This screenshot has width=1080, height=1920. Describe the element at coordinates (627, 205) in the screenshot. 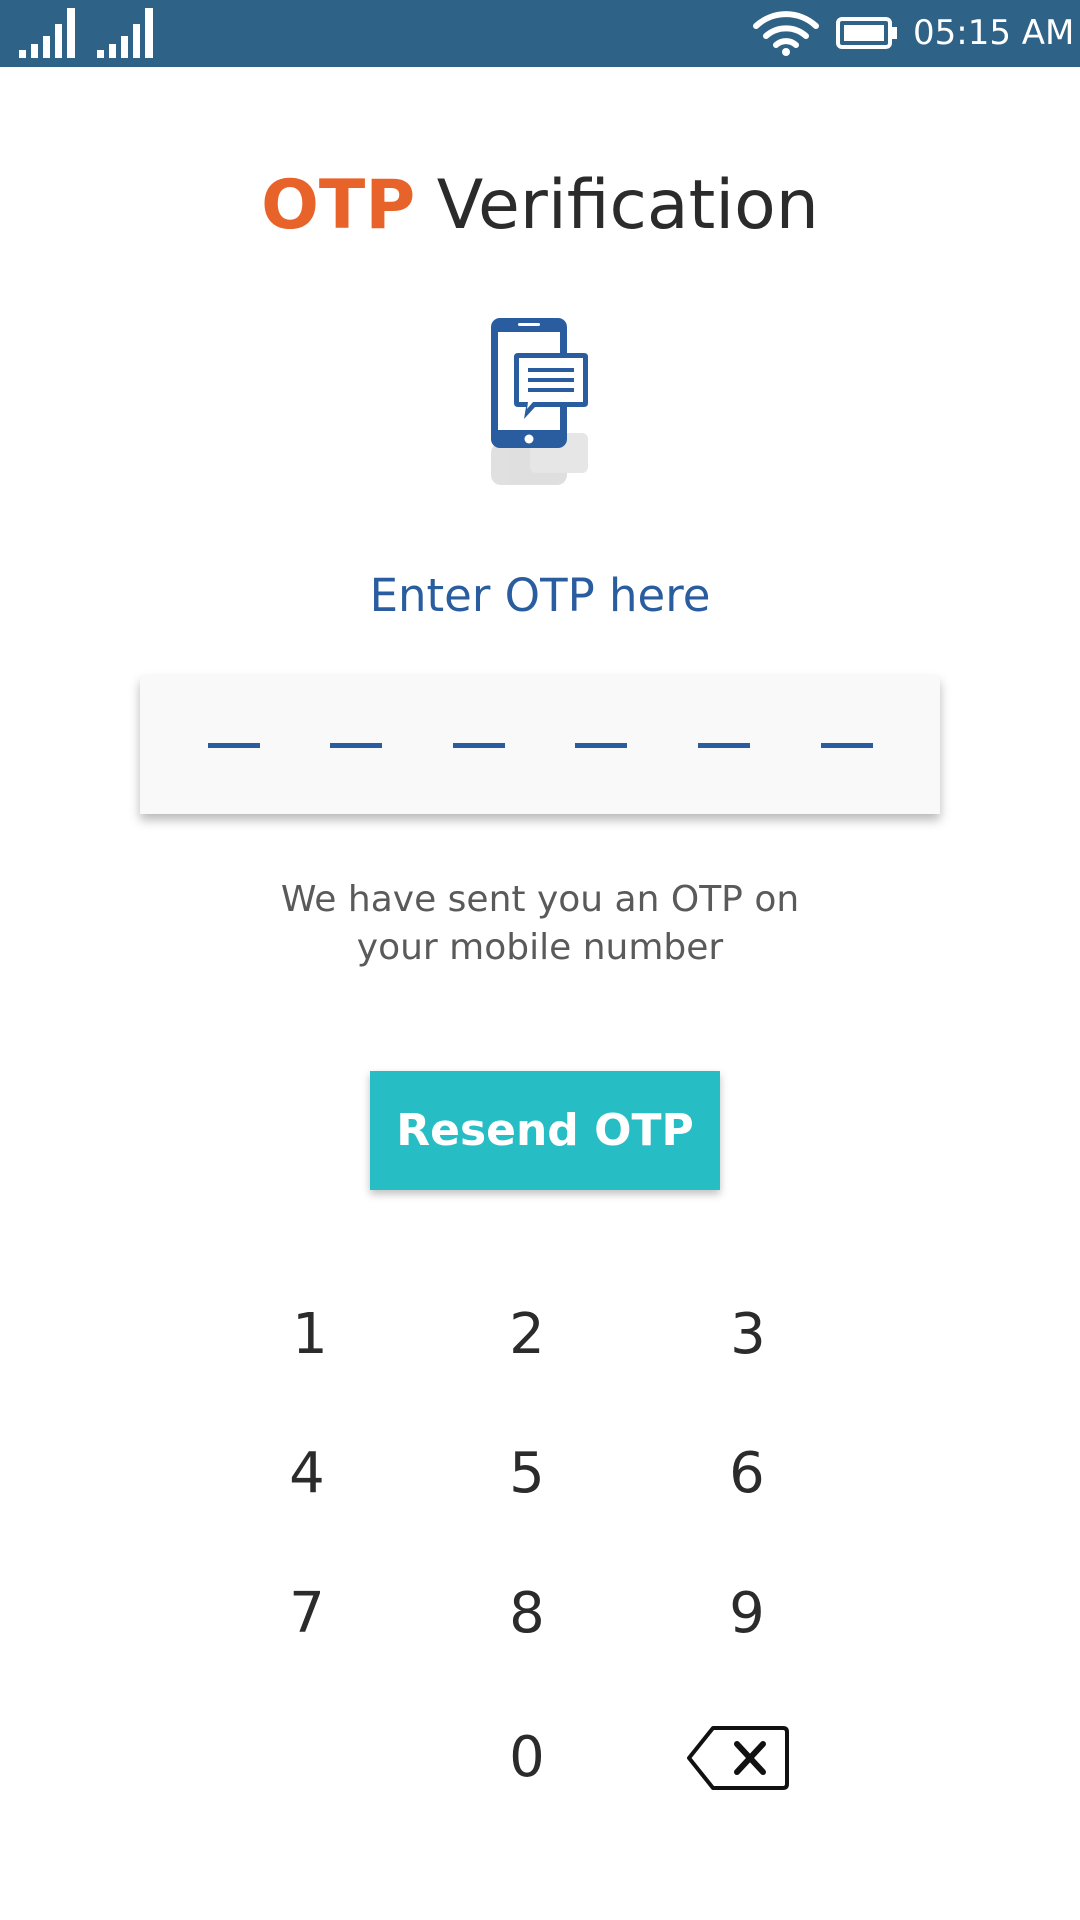

I see `title-text: Verification` at that location.